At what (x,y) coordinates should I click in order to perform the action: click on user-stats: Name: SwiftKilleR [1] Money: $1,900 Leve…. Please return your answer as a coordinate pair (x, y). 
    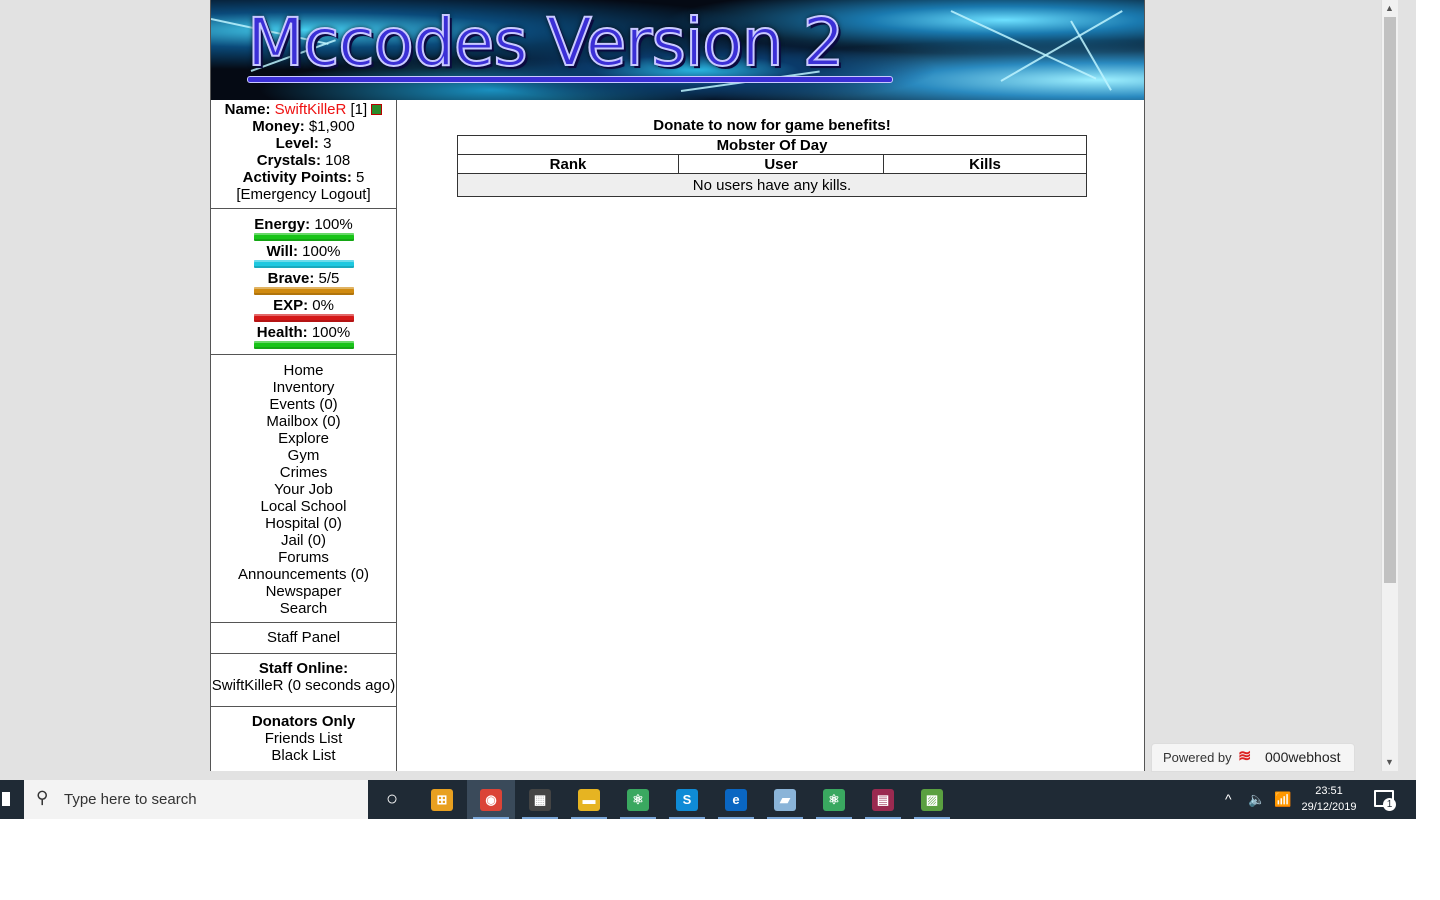
    Looking at the image, I should click on (303, 154).